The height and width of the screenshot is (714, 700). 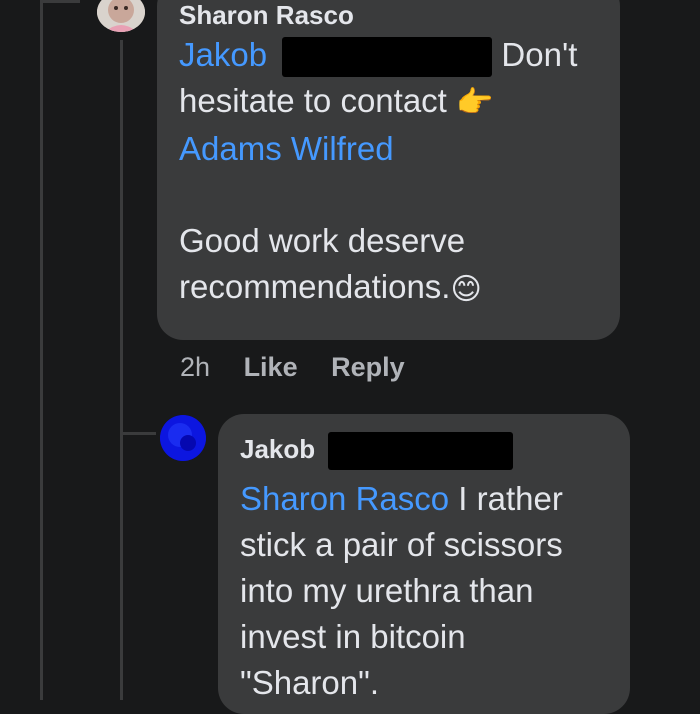 I want to click on thread-line-outer, so click(x=41, y=350).